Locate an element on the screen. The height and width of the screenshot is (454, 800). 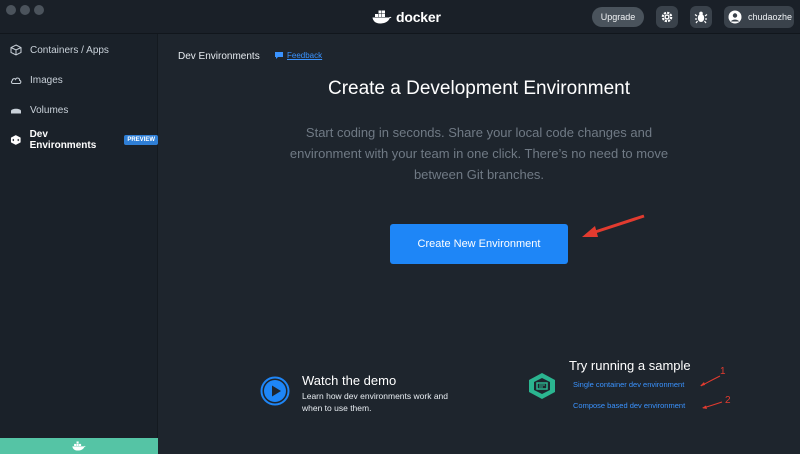
create-new-environment-button: Create New Environment is located at coordinates (479, 244).